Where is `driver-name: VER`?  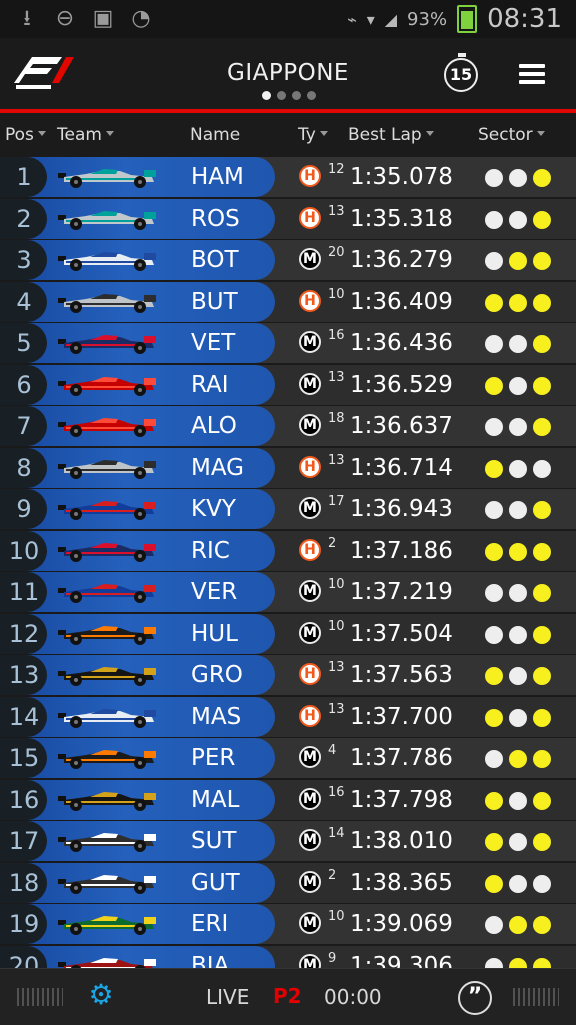
driver-name: VER is located at coordinates (214, 592).